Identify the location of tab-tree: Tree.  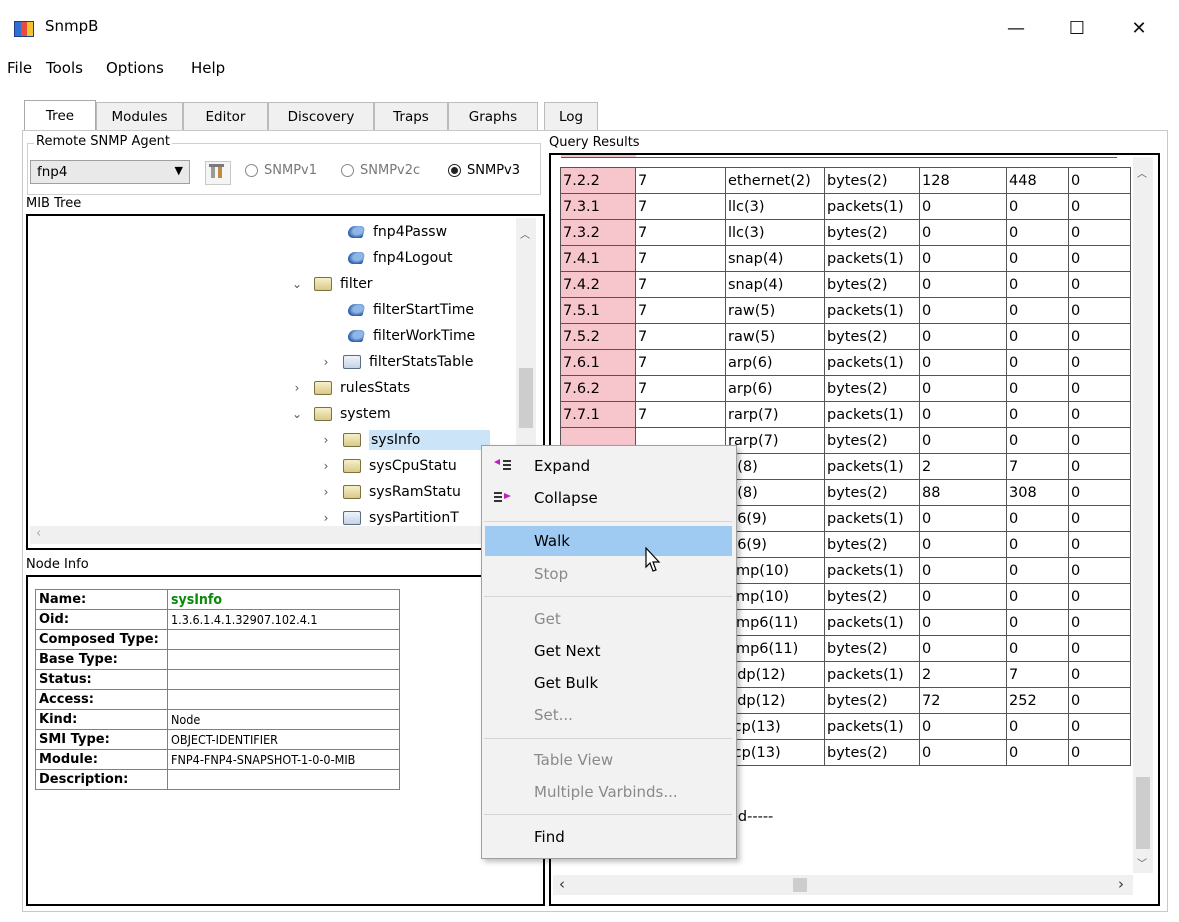
(60, 115).